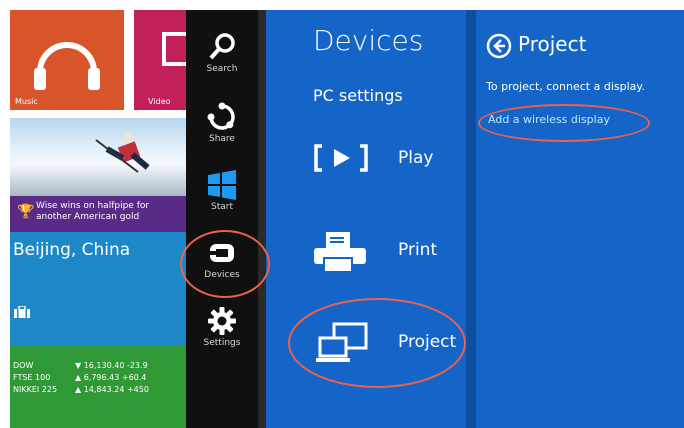 The width and height of the screenshot is (684, 428). I want to click on weather-city: Beijing, China, so click(72, 250).